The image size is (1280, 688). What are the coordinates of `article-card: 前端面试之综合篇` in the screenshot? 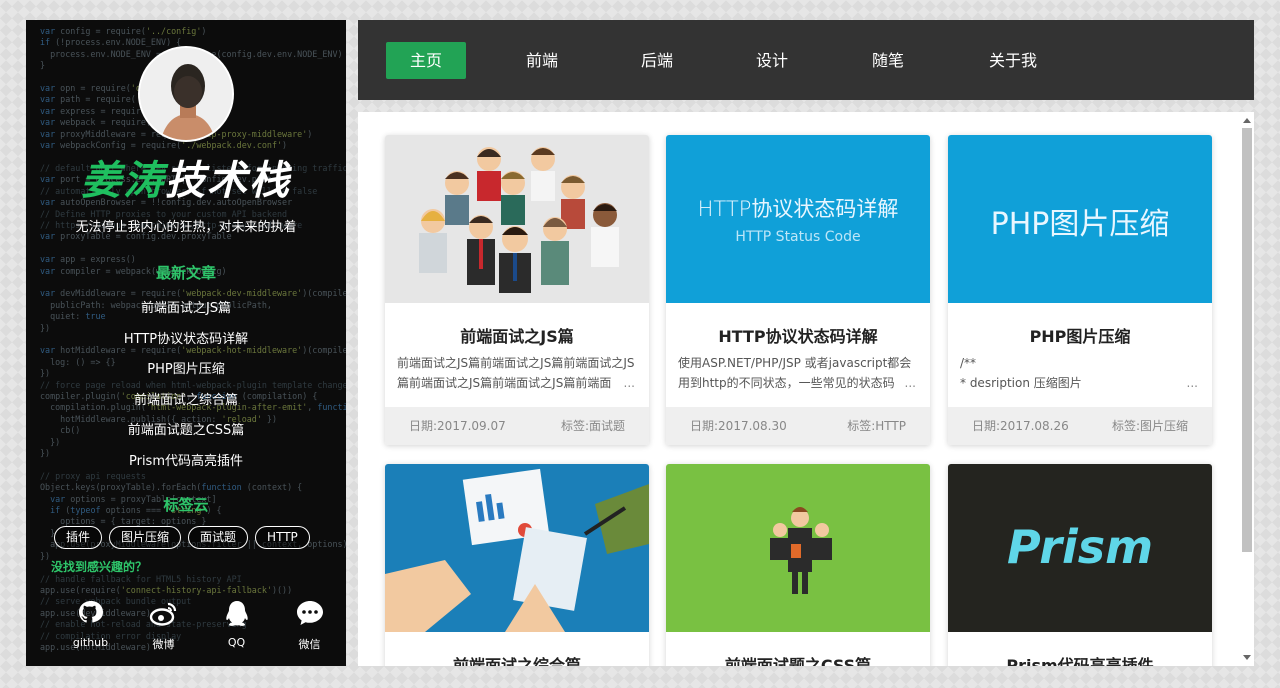 It's located at (517, 565).